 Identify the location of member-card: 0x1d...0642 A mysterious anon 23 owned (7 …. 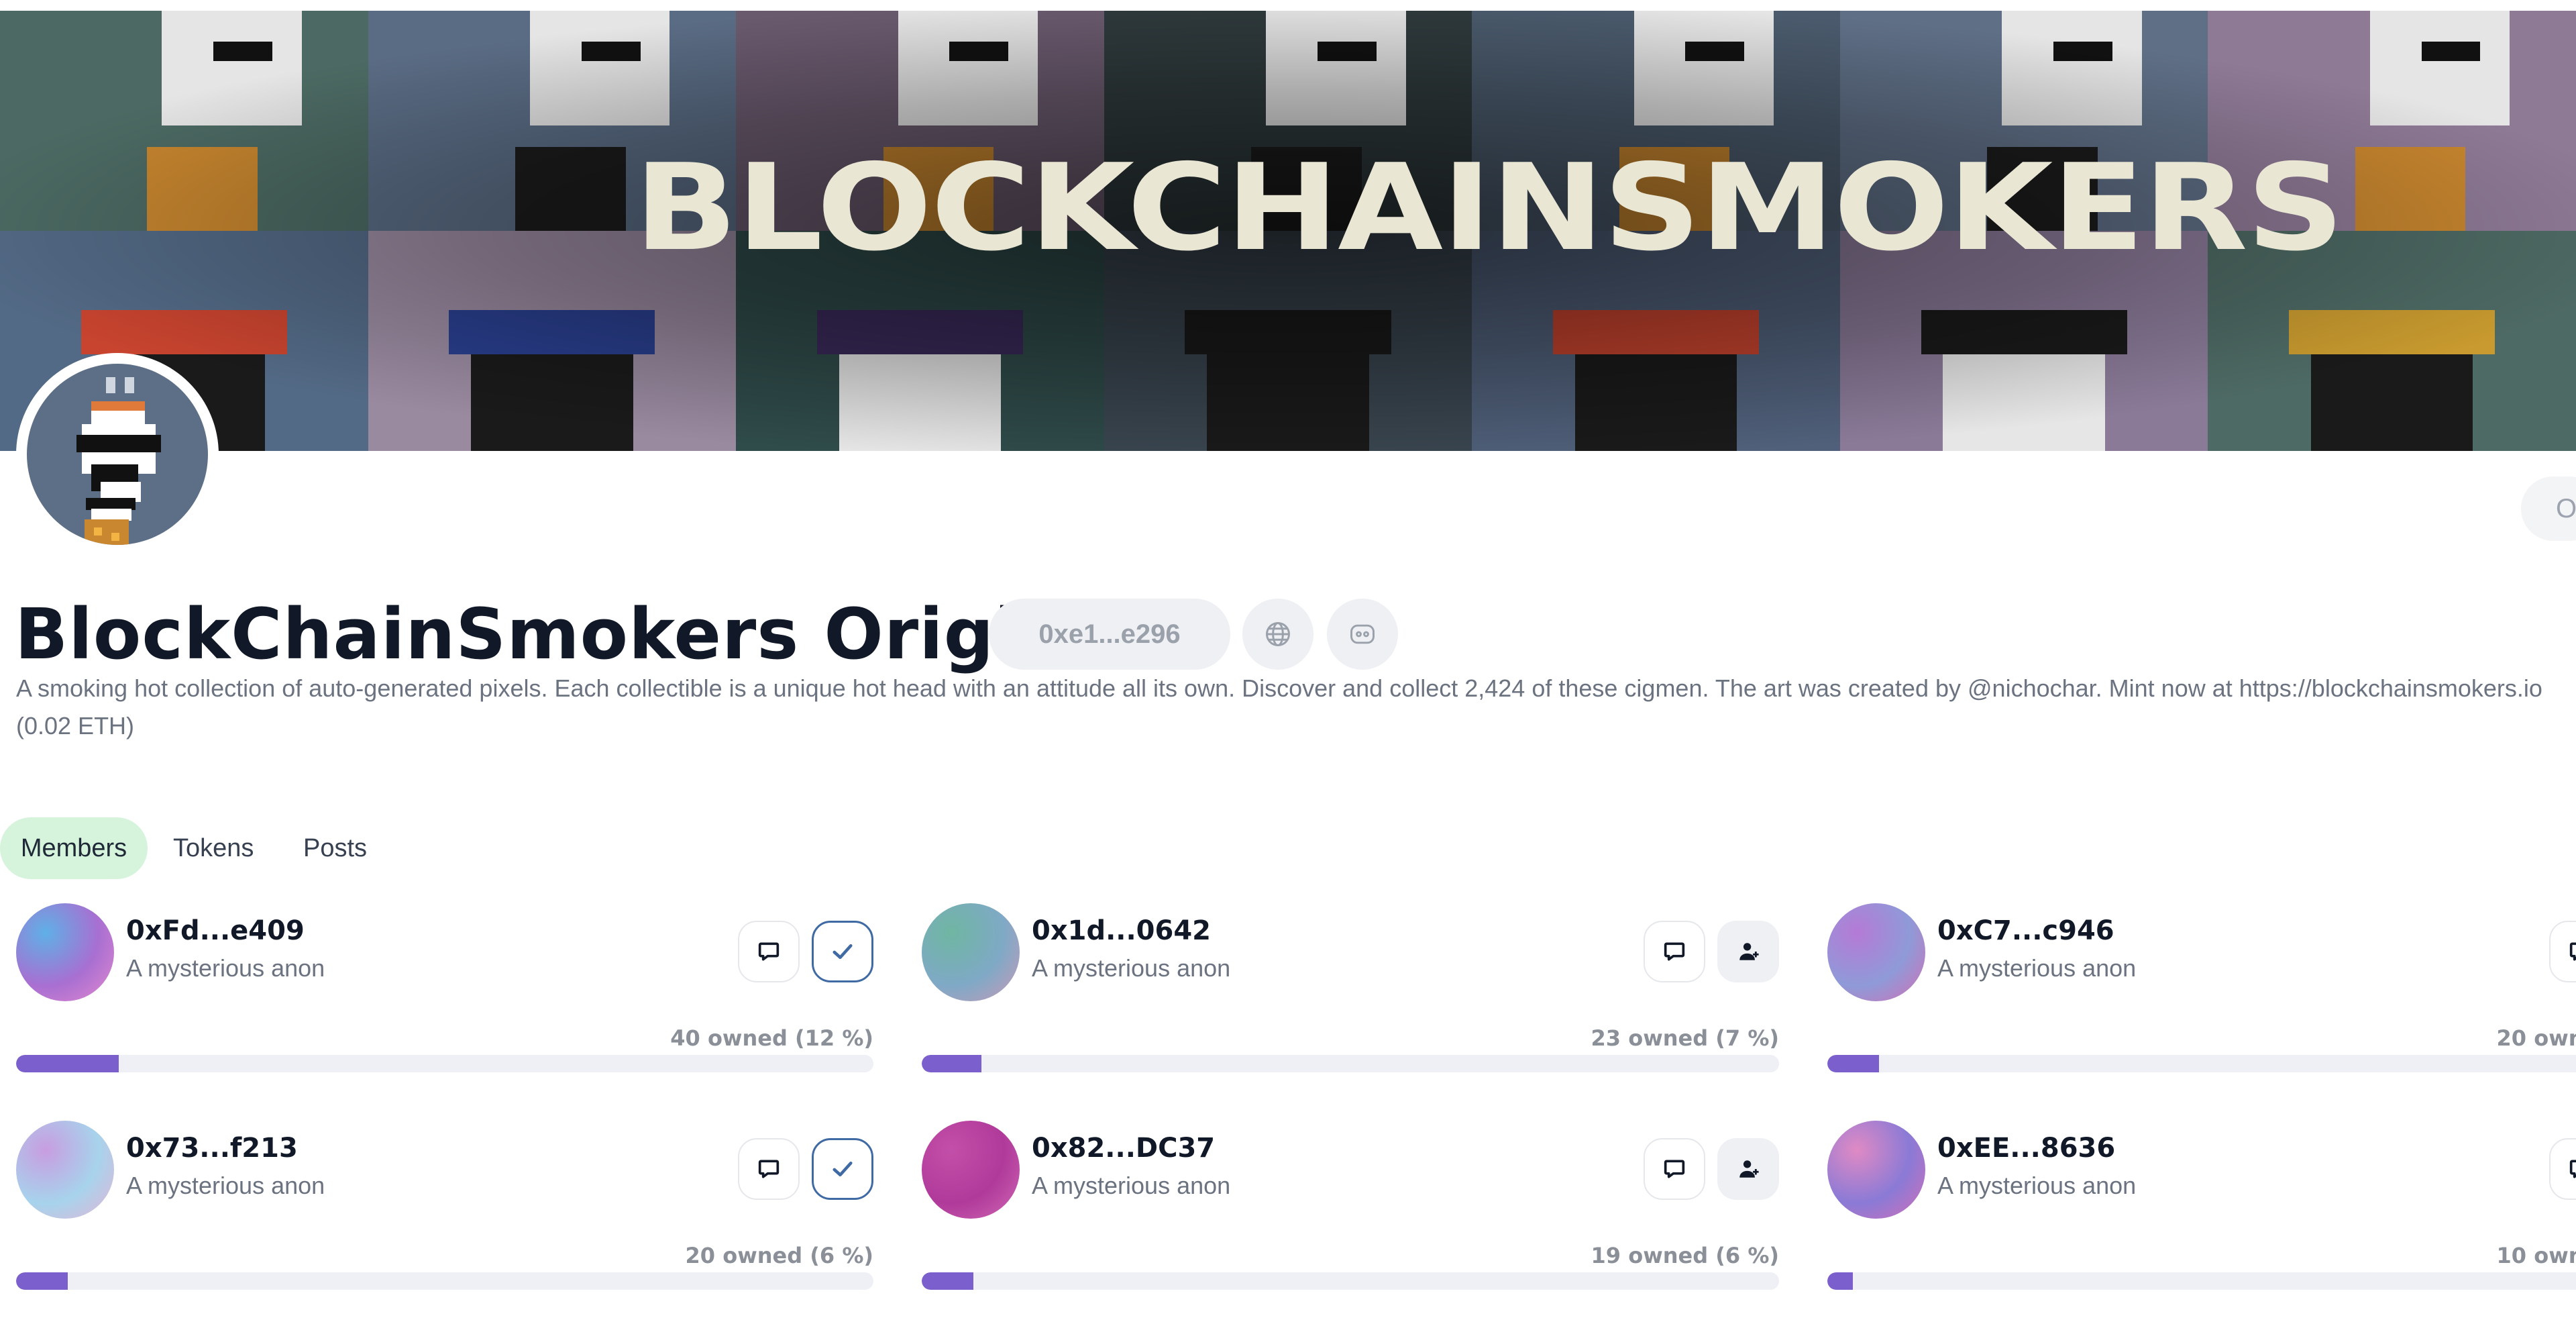
(1350, 1004).